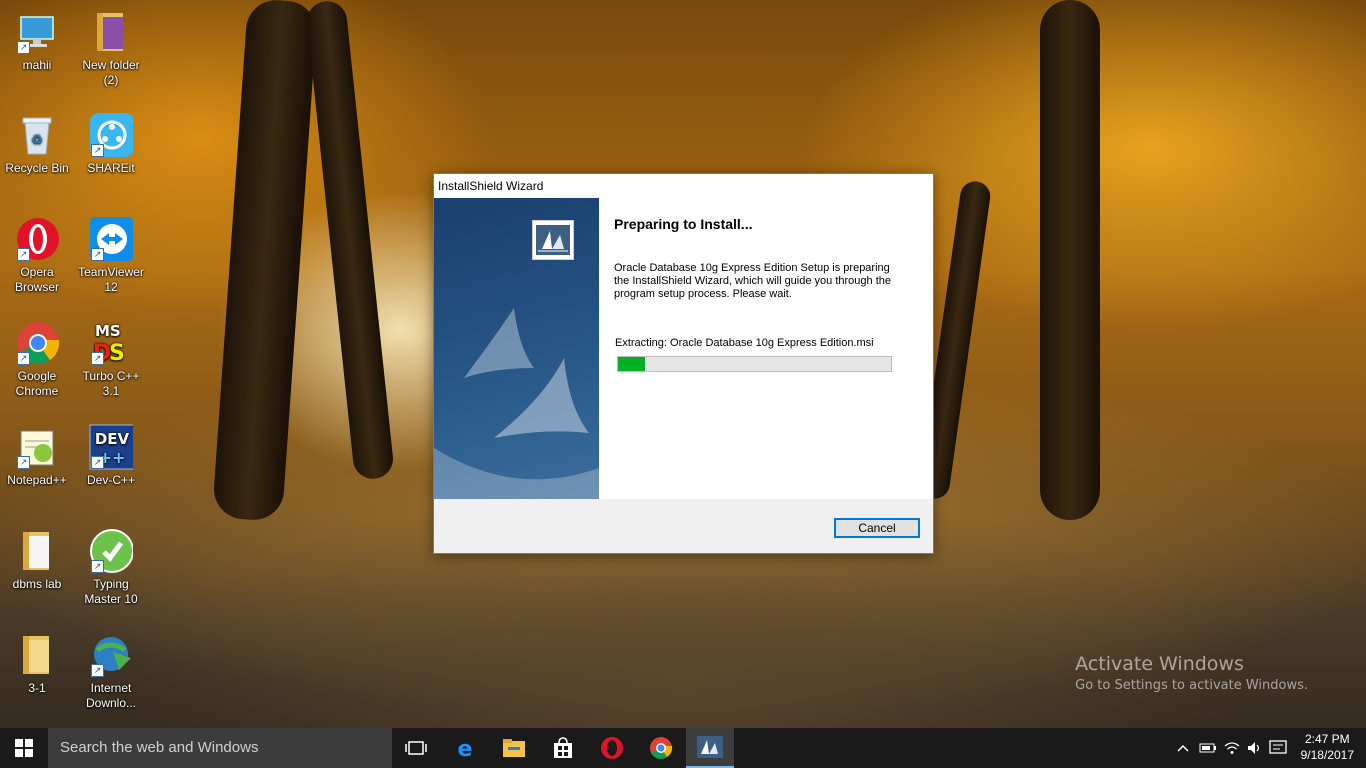 The width and height of the screenshot is (1366, 768). I want to click on description-line: program setup process. Please wait., so click(703, 294).